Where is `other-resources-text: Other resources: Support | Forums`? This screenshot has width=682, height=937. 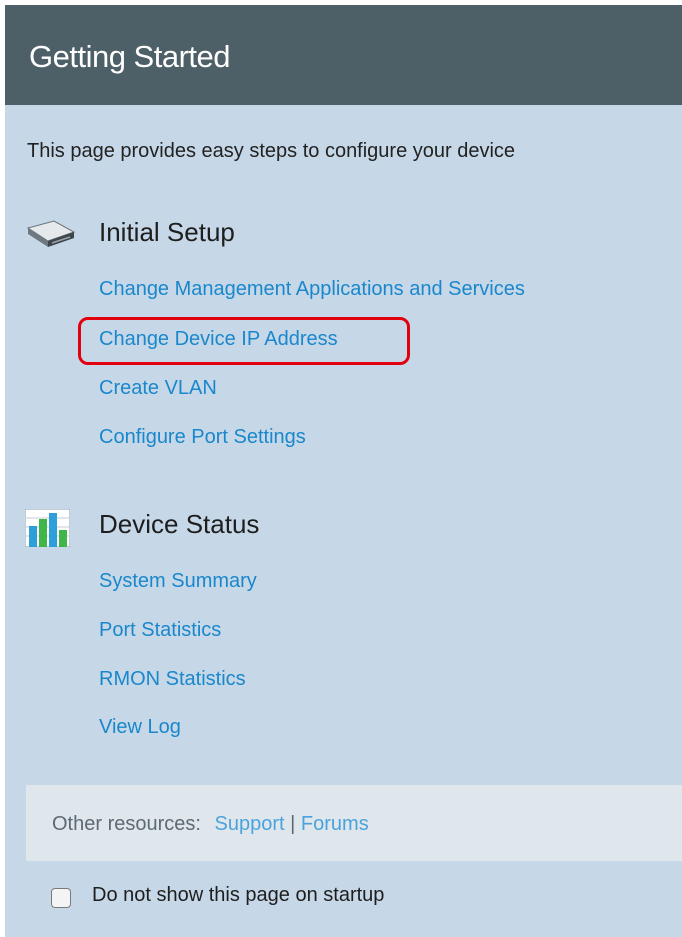 other-resources-text: Other resources: Support | Forums is located at coordinates (210, 824).